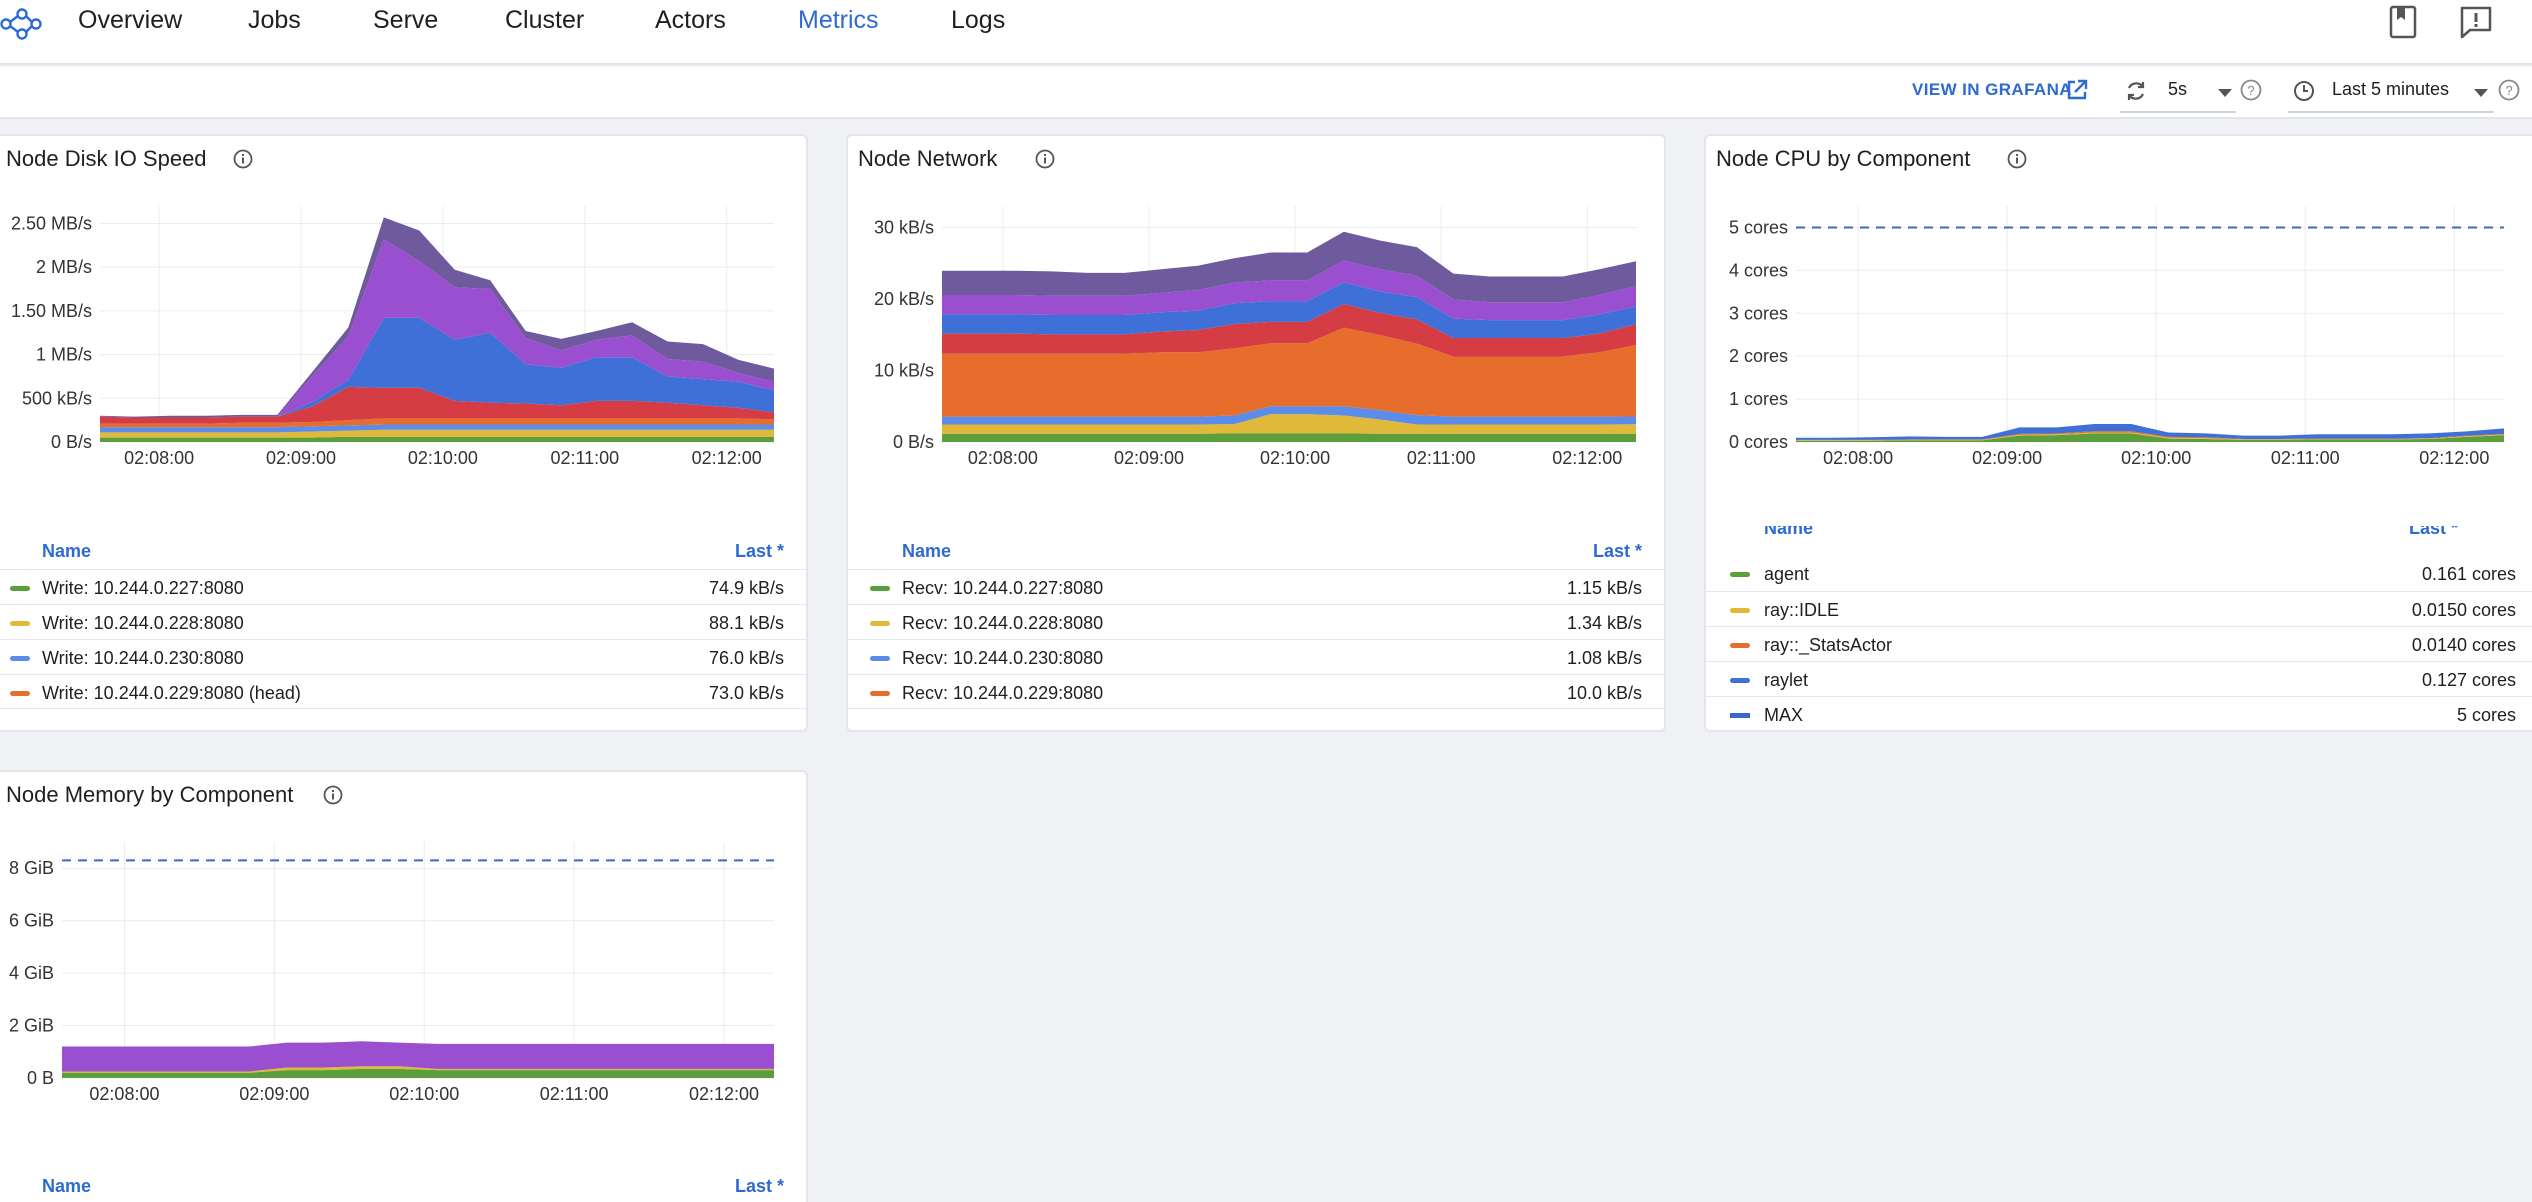 The image size is (2532, 1202). What do you see at coordinates (1758, 270) in the screenshot?
I see `y-tick-label: 4 cores` at bounding box center [1758, 270].